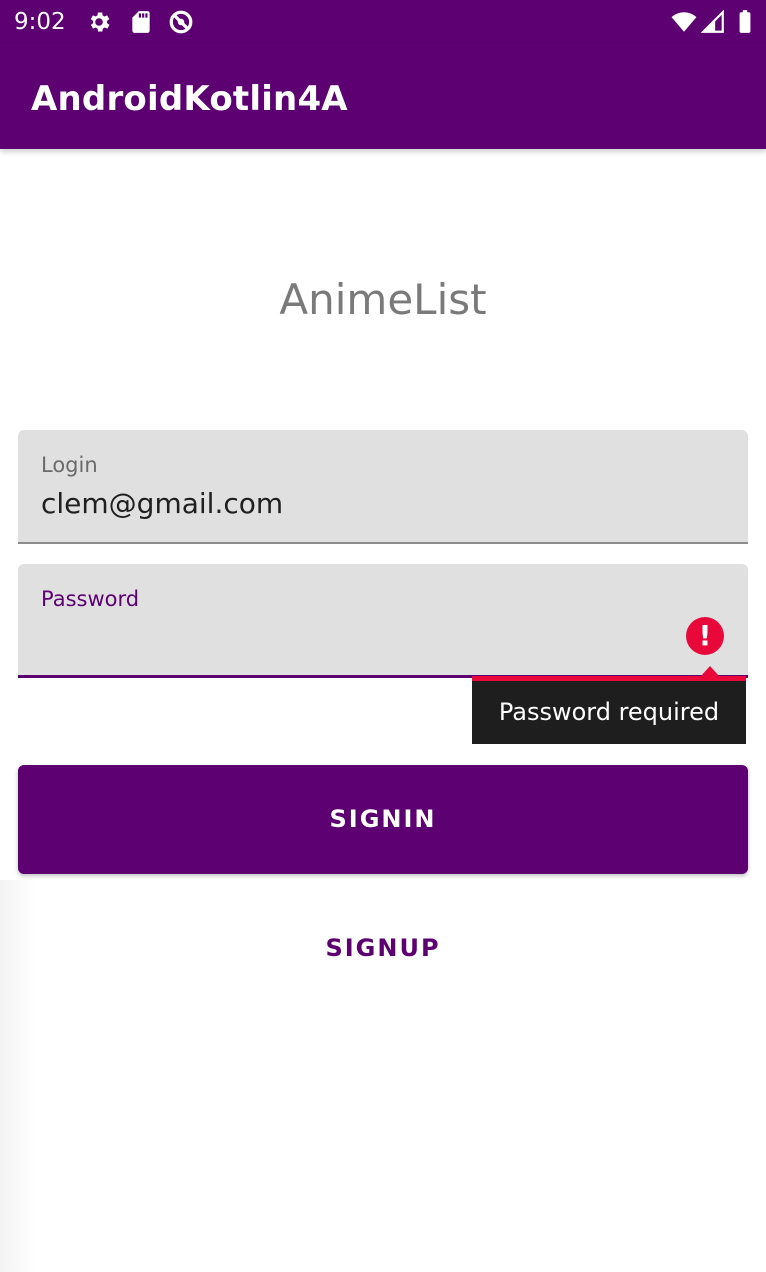 The image size is (766, 1272). What do you see at coordinates (181, 22) in the screenshot?
I see `no-disturb-icon` at bounding box center [181, 22].